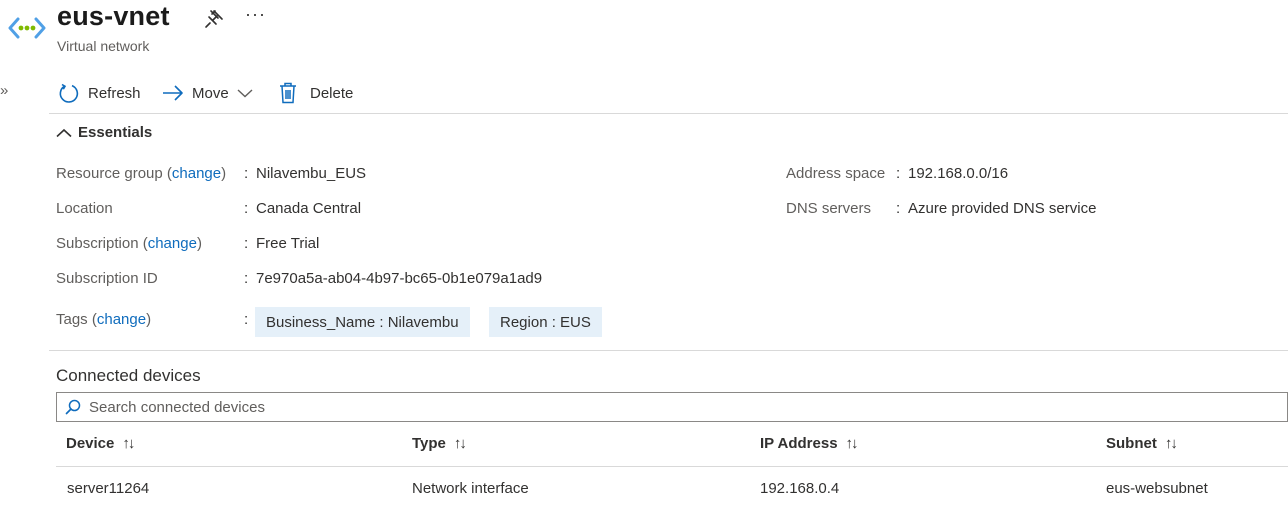  Describe the element at coordinates (470, 488) in the screenshot. I see `device-type-cell: Network interface` at that location.